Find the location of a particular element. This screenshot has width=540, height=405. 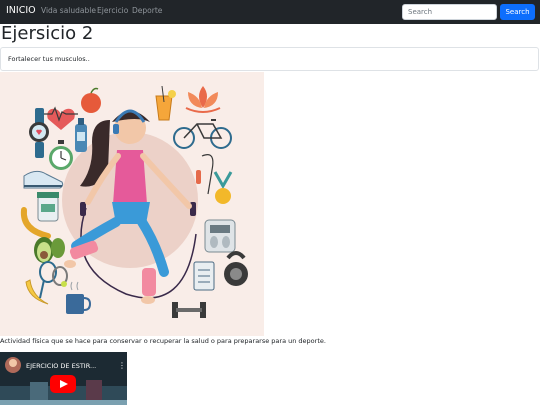

nav-link-vida-saludable: Vida saludable is located at coordinates (68, 10).